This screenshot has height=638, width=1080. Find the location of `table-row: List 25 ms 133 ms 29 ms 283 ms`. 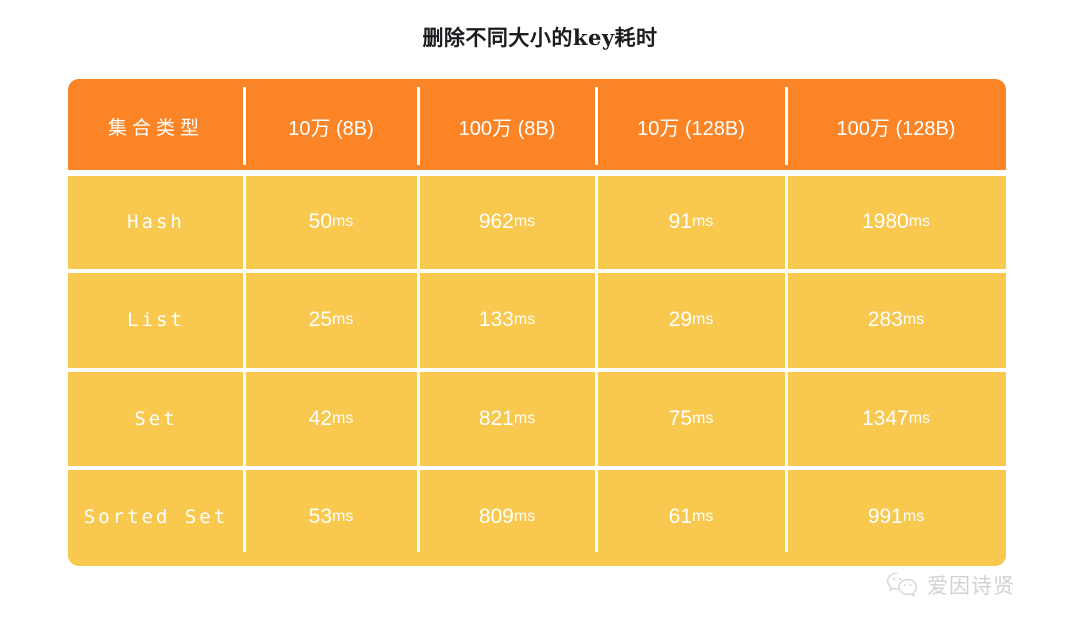

table-row: List 25 ms 133 ms 29 ms 283 ms is located at coordinates (537, 319).